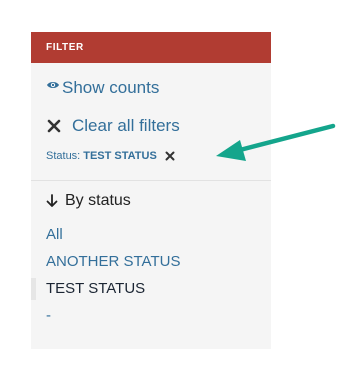  I want to click on status-option-all: All, so click(151, 237).